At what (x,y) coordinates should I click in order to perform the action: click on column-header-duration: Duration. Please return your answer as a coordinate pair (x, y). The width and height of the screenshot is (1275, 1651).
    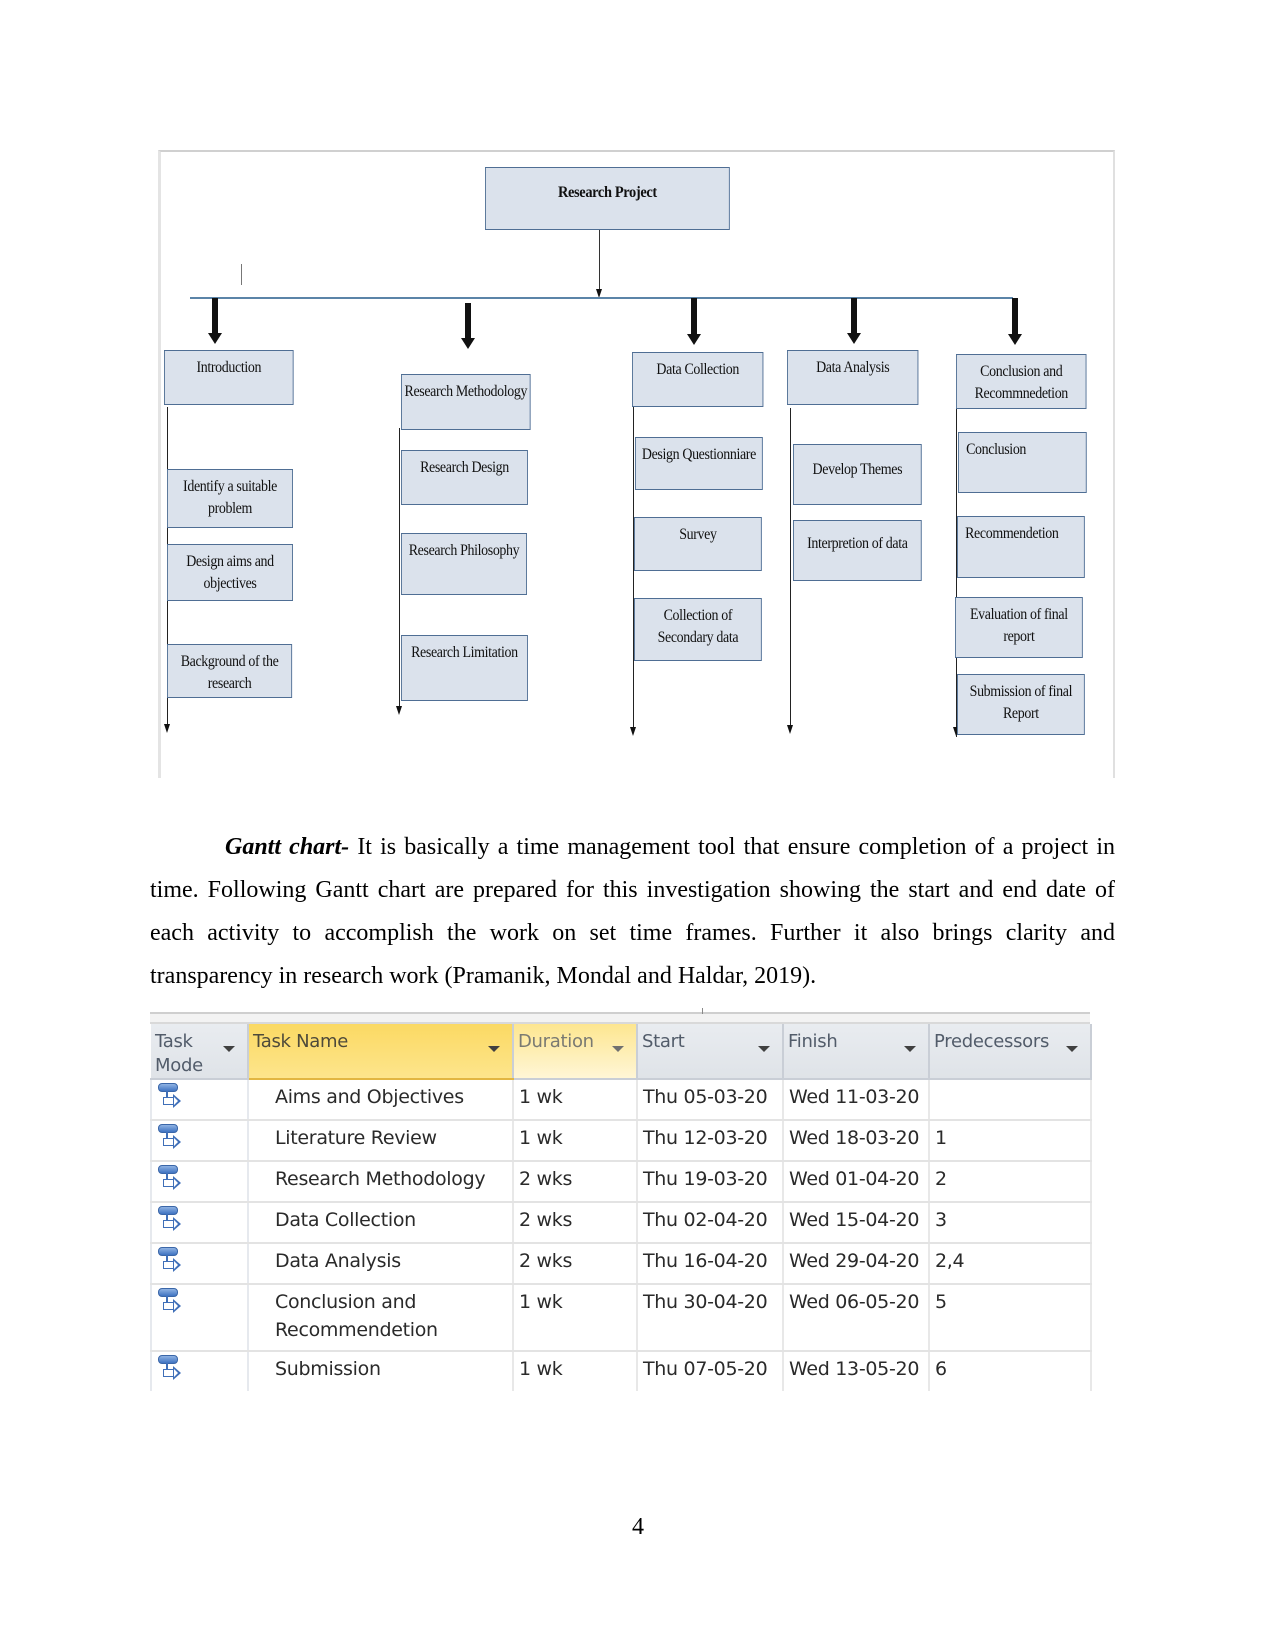
    Looking at the image, I should click on (575, 1052).